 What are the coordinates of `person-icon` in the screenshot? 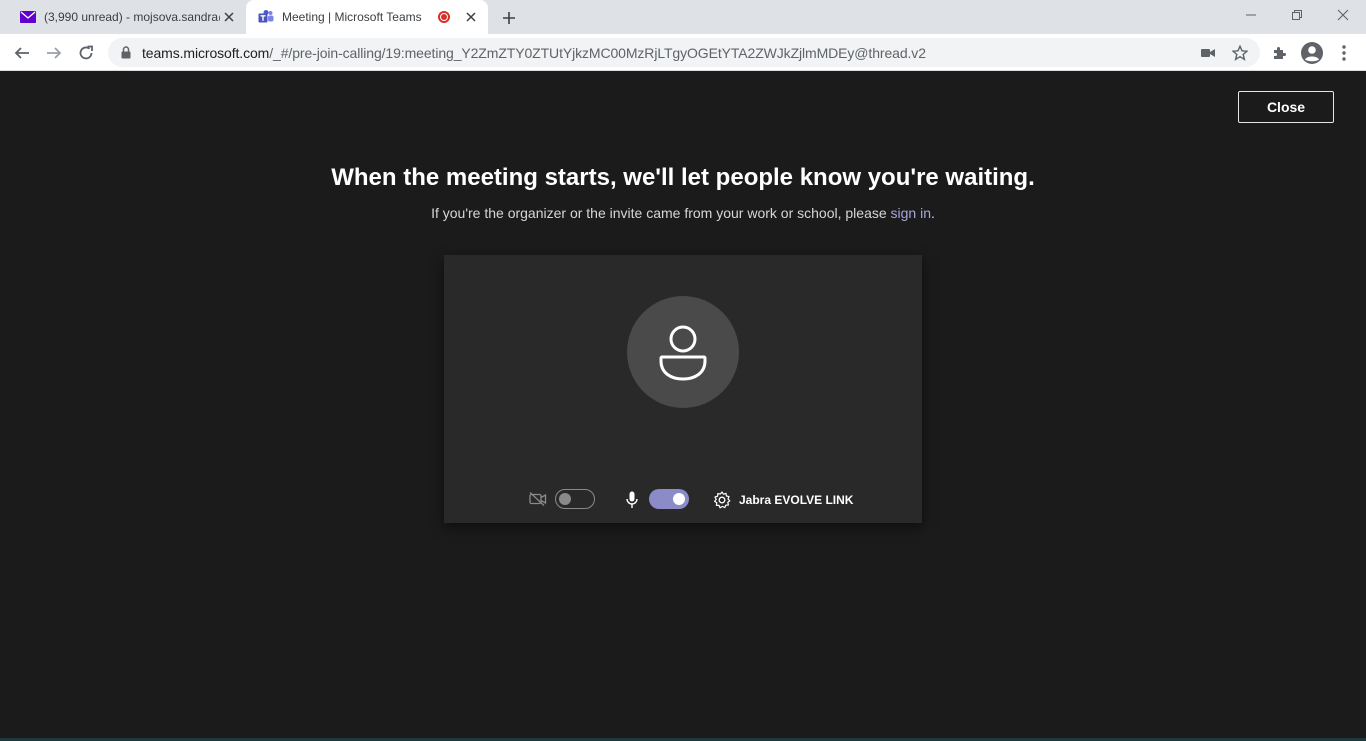 It's located at (683, 353).